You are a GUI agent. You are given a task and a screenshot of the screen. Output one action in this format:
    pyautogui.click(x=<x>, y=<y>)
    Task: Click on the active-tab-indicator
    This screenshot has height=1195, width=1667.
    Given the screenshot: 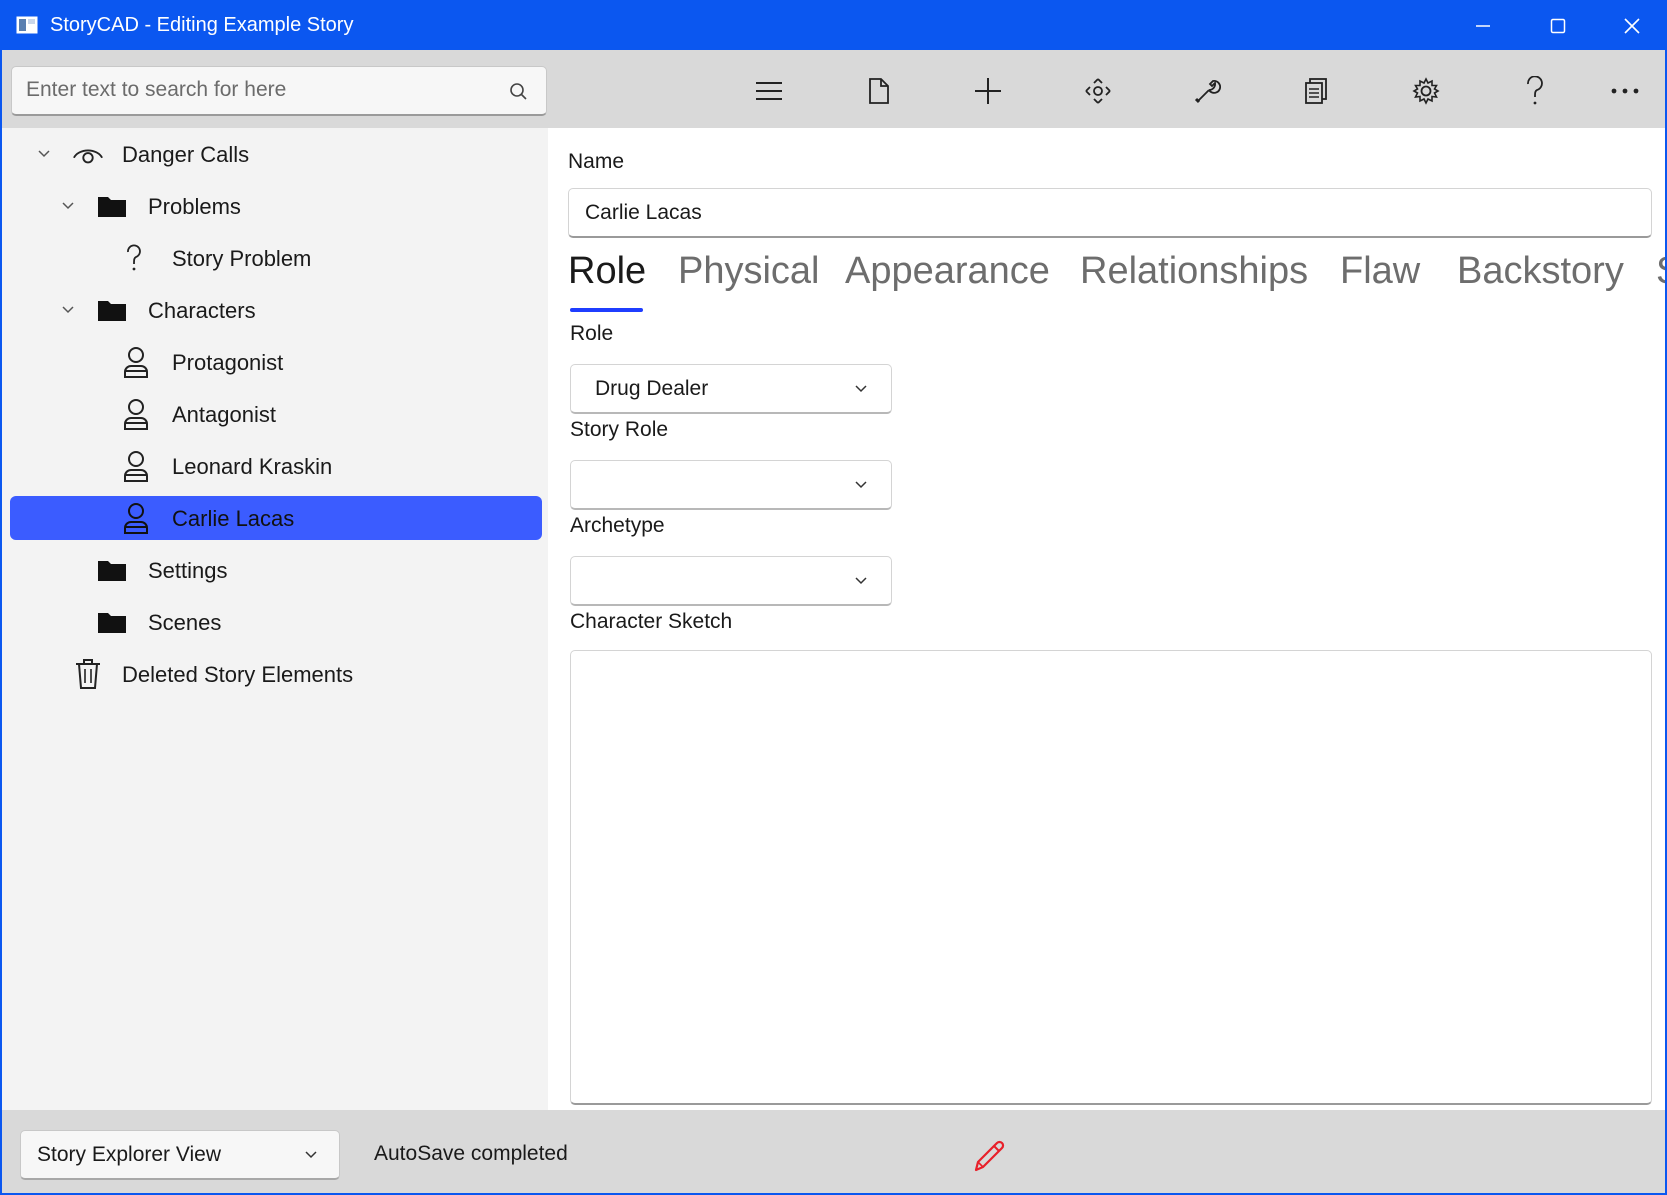 What is the action you would take?
    pyautogui.click(x=606, y=310)
    